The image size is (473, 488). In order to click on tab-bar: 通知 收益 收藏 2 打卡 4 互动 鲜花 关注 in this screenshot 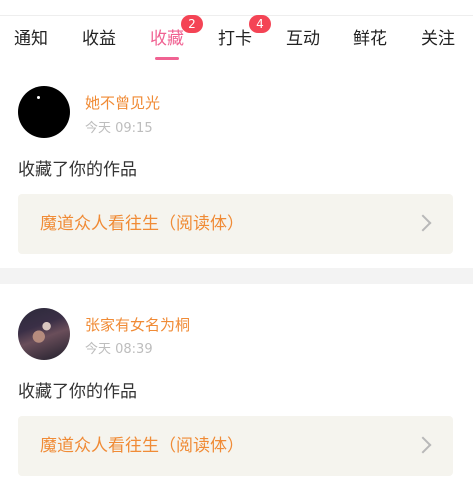, I will do `click(236, 40)`.